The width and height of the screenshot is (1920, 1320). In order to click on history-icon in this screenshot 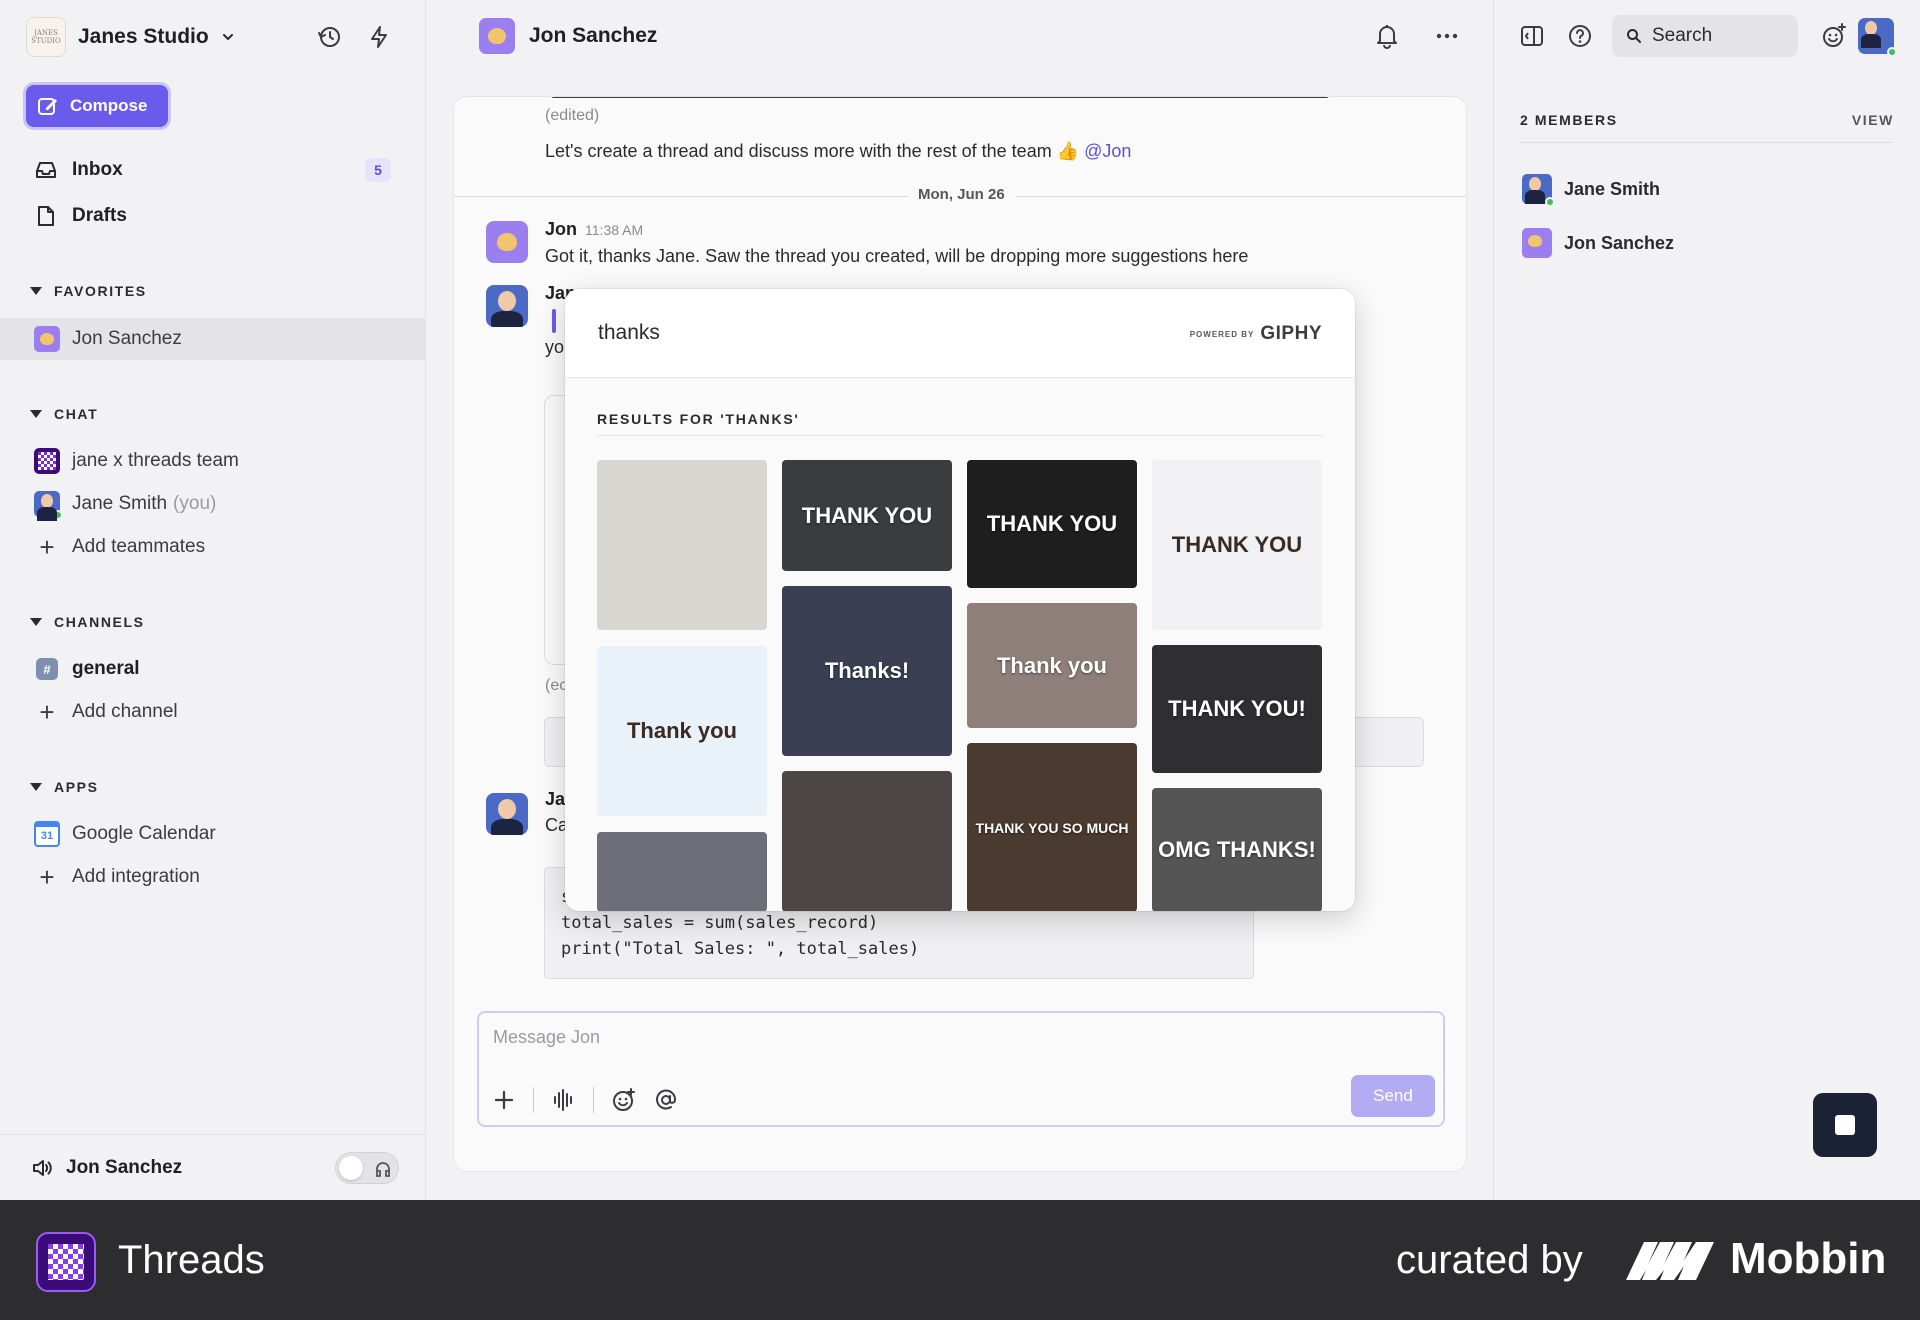, I will do `click(329, 37)`.